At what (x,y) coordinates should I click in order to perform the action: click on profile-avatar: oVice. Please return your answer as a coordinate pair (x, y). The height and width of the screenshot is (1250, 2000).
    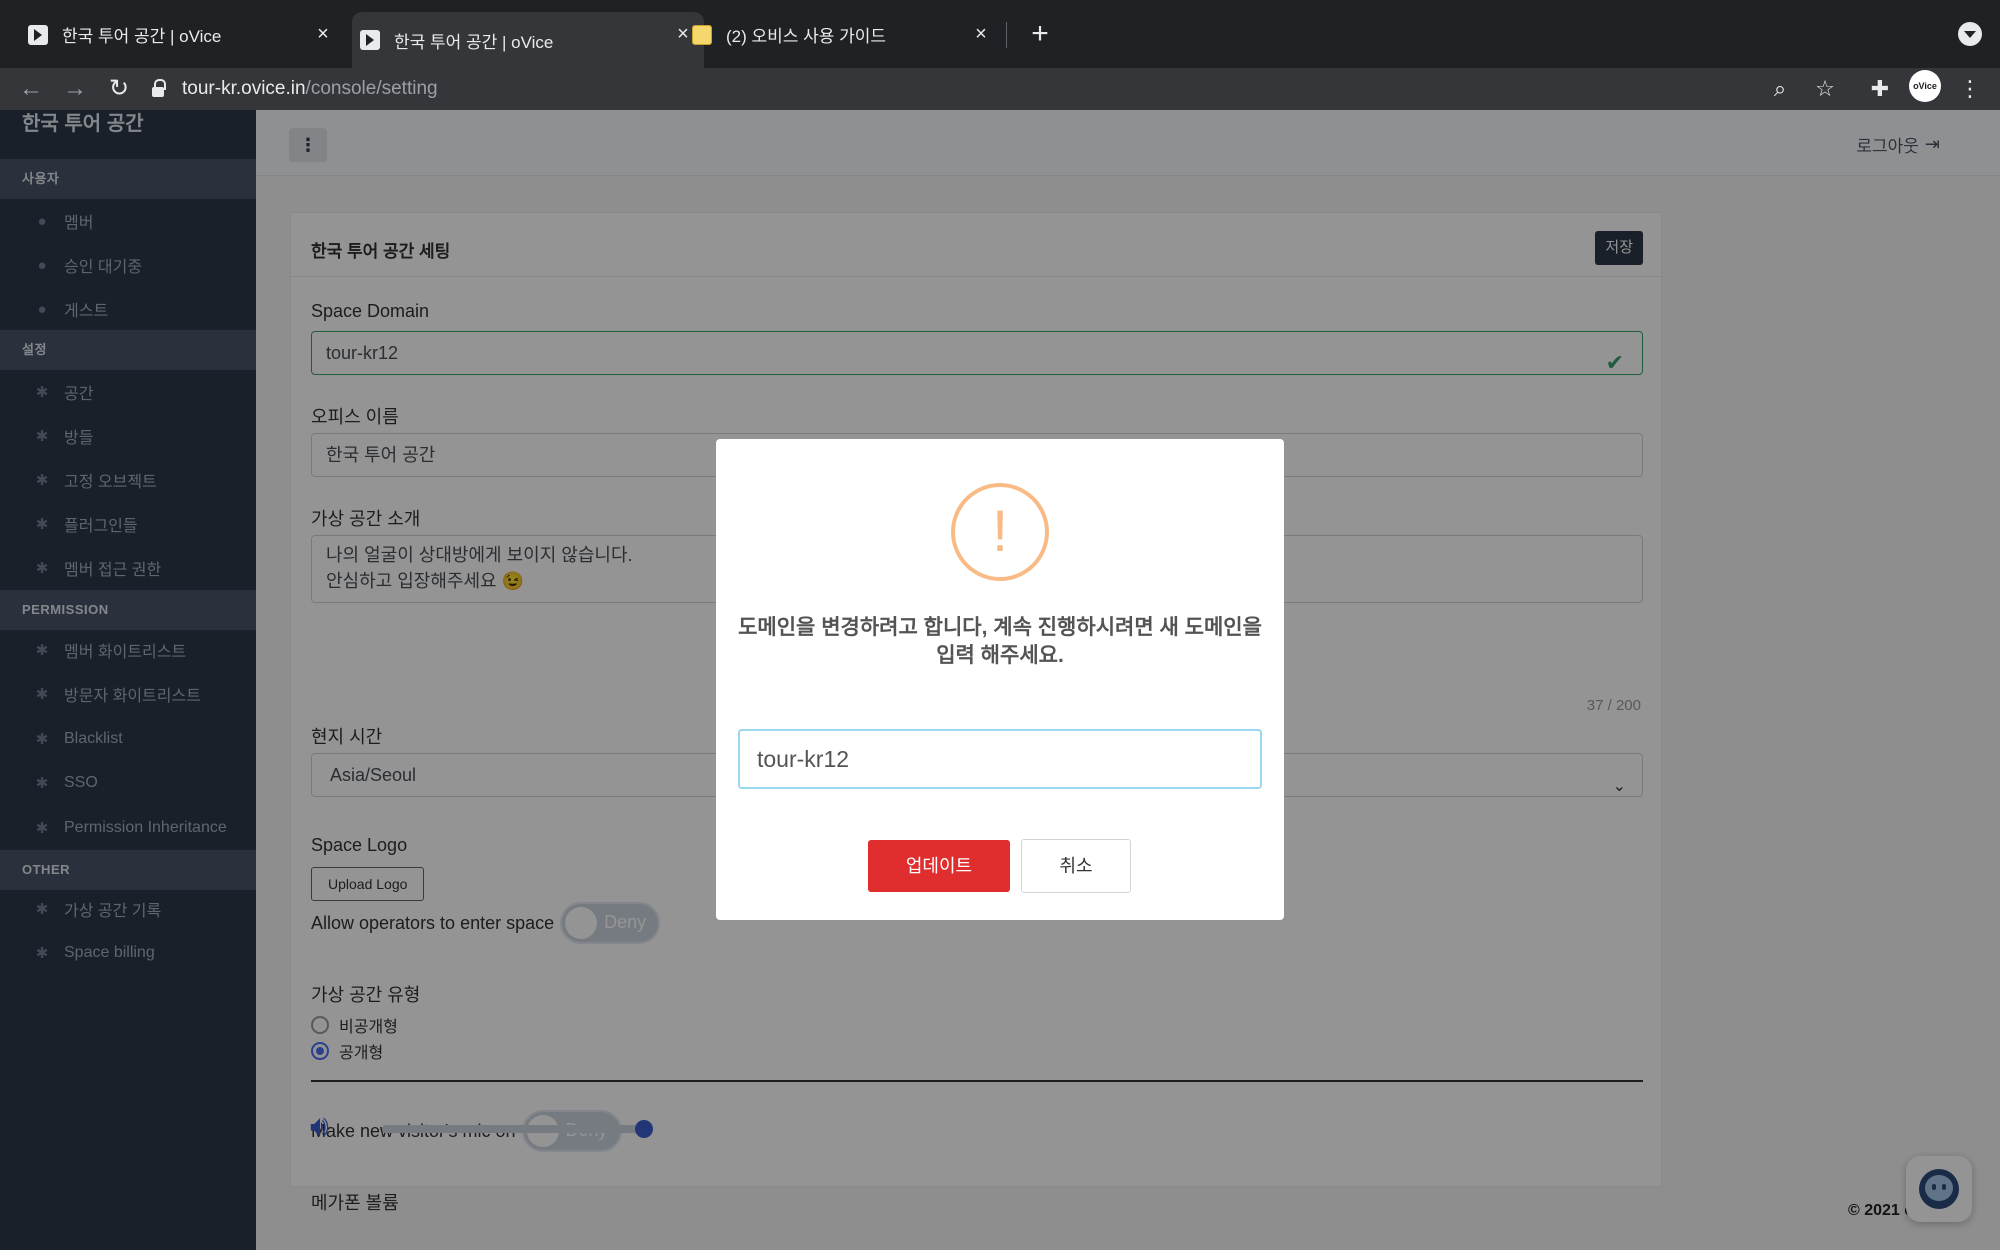
    Looking at the image, I should click on (1925, 86).